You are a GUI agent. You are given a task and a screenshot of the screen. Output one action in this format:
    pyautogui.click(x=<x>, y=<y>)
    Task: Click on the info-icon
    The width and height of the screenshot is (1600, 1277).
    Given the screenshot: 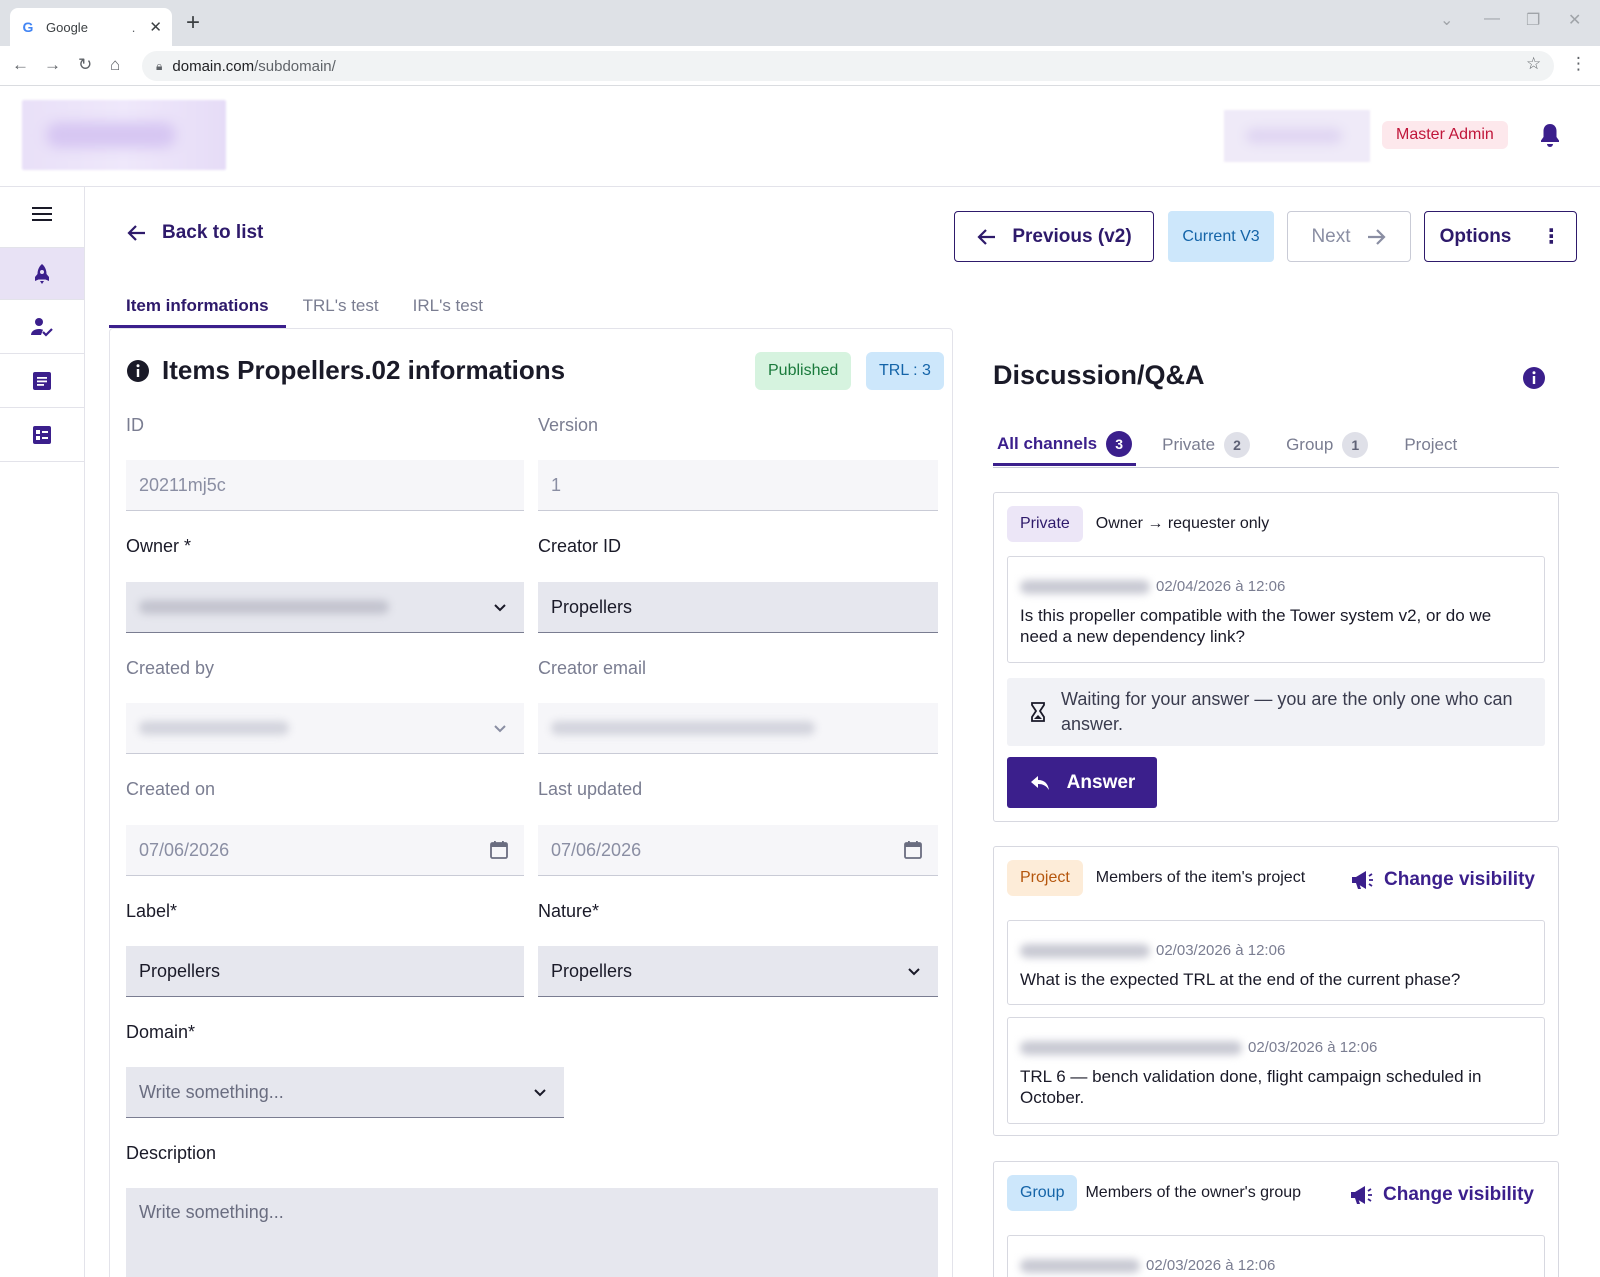 What is the action you would take?
    pyautogui.click(x=1534, y=378)
    